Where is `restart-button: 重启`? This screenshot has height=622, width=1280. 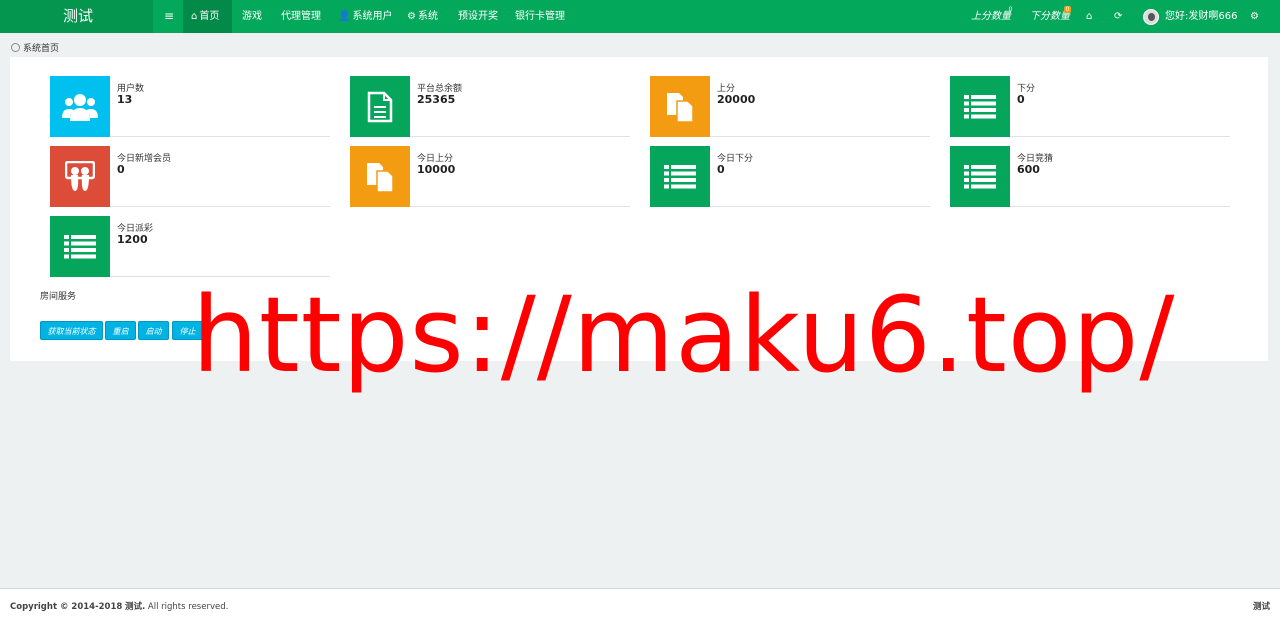
restart-button: 重启 is located at coordinates (120, 330).